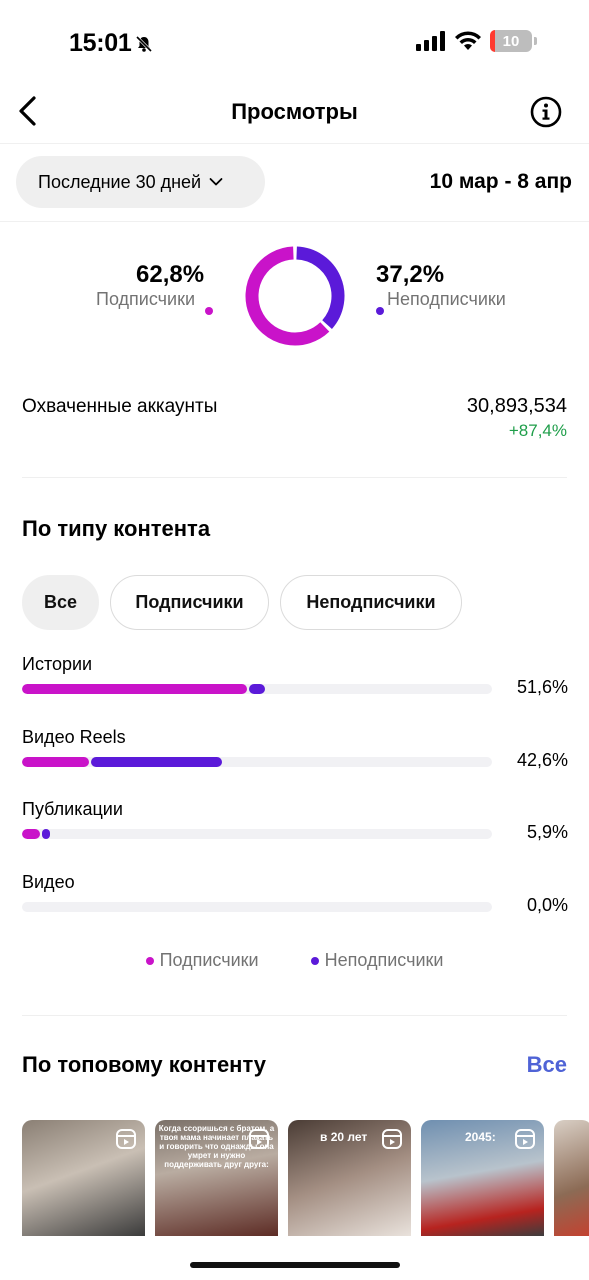  I want to click on tab-subscribers: Подписчики, so click(189, 602).